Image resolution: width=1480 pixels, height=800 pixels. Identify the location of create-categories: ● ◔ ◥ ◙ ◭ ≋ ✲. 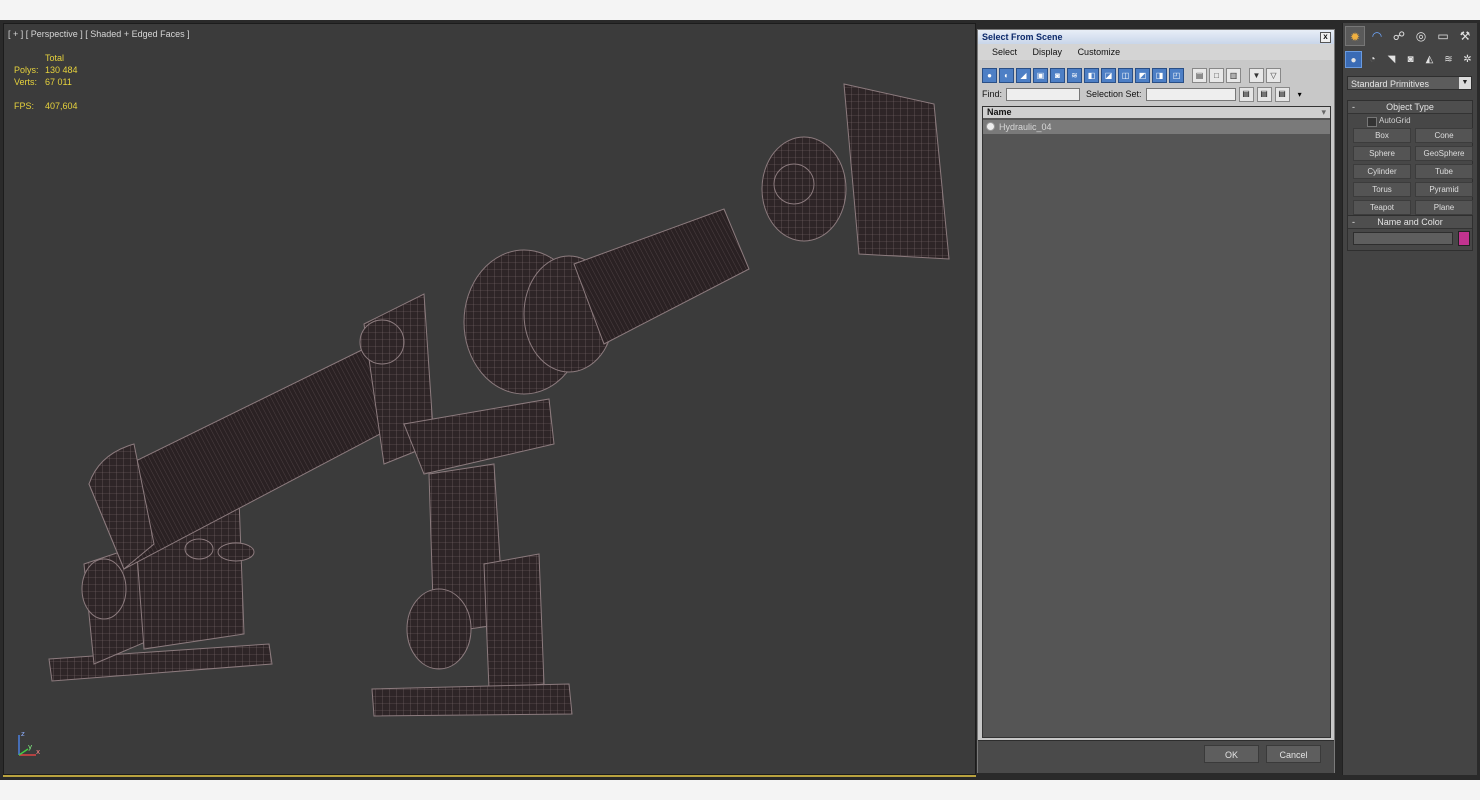
(1411, 59).